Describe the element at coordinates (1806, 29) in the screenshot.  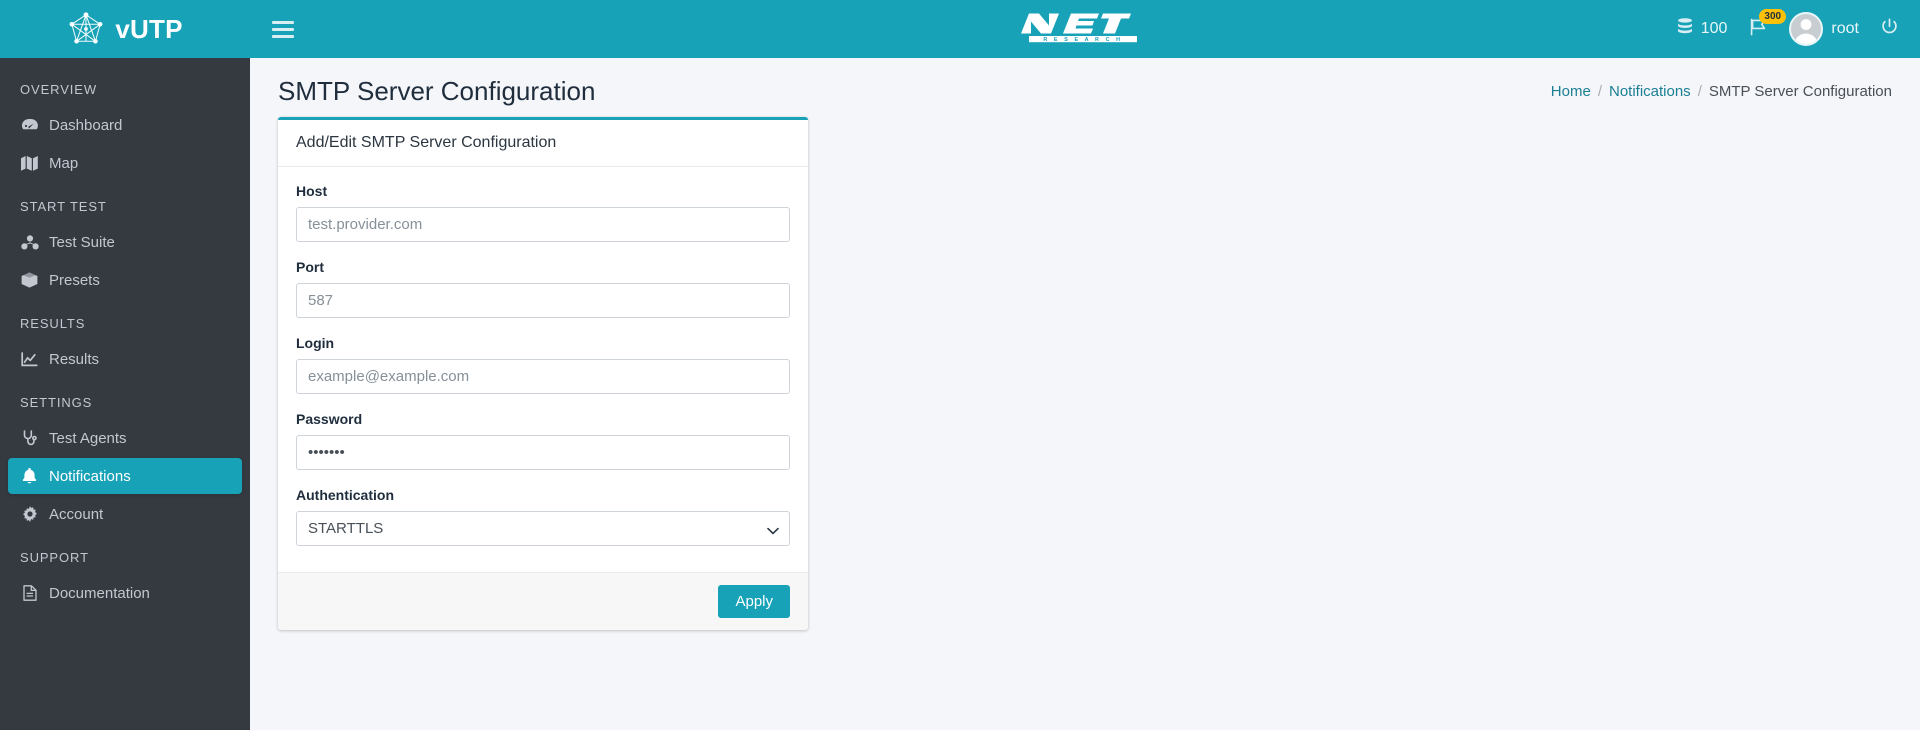
I see `user-avatar-icon` at that location.